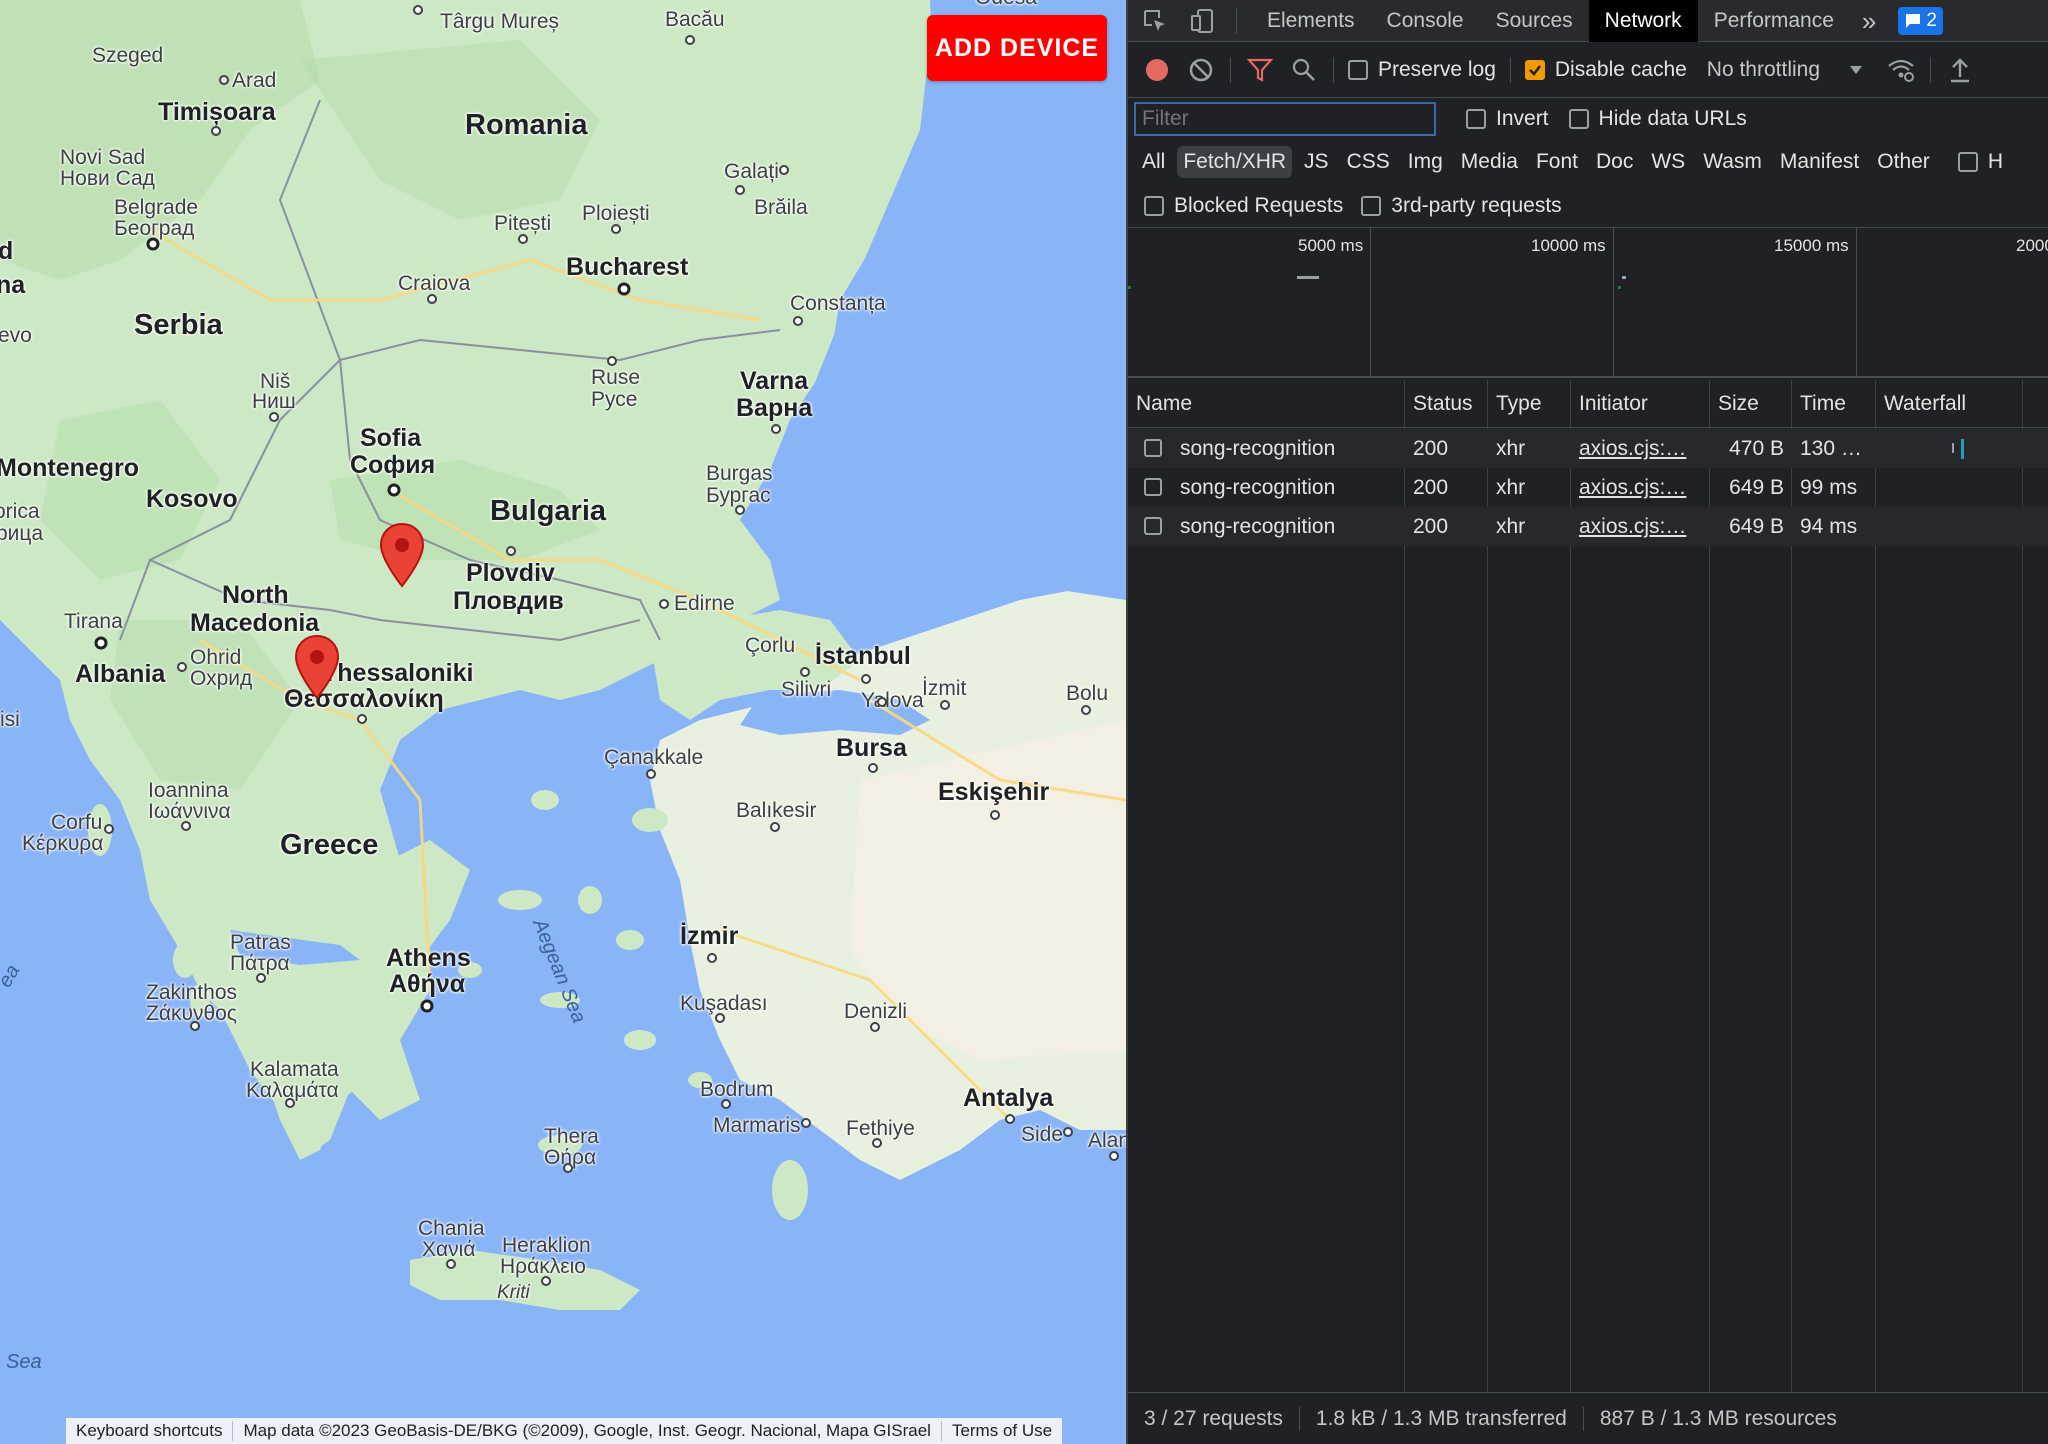  I want to click on label-kosovo: Kosovo, so click(192, 499).